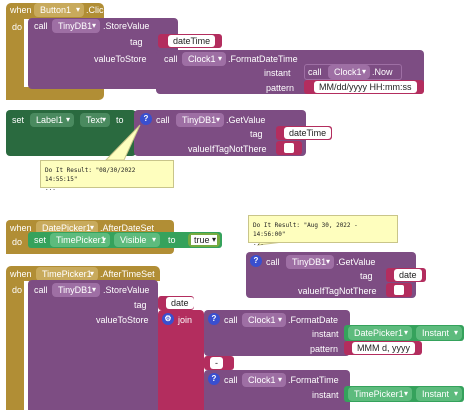 Image resolution: width=474 pixels, height=411 pixels. I want to click on instant-label: instant, so click(277, 73).